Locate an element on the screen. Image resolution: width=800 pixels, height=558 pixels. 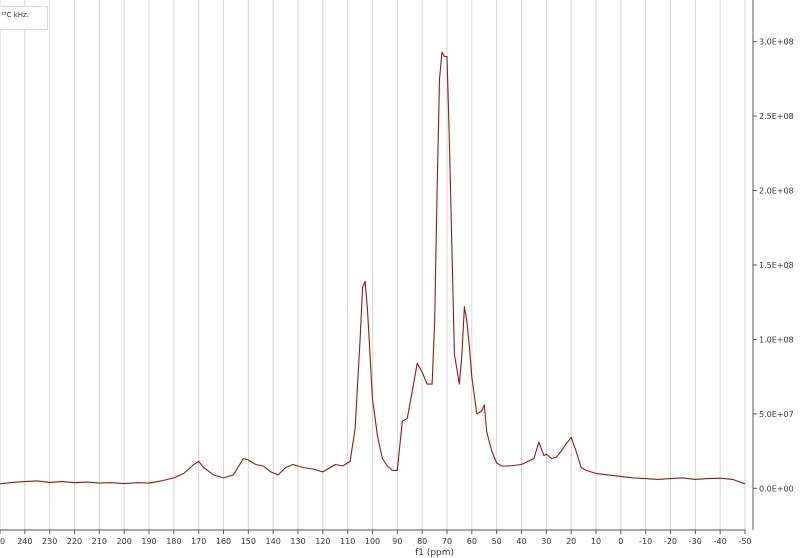
x-tick-label: 170 is located at coordinates (198, 541).